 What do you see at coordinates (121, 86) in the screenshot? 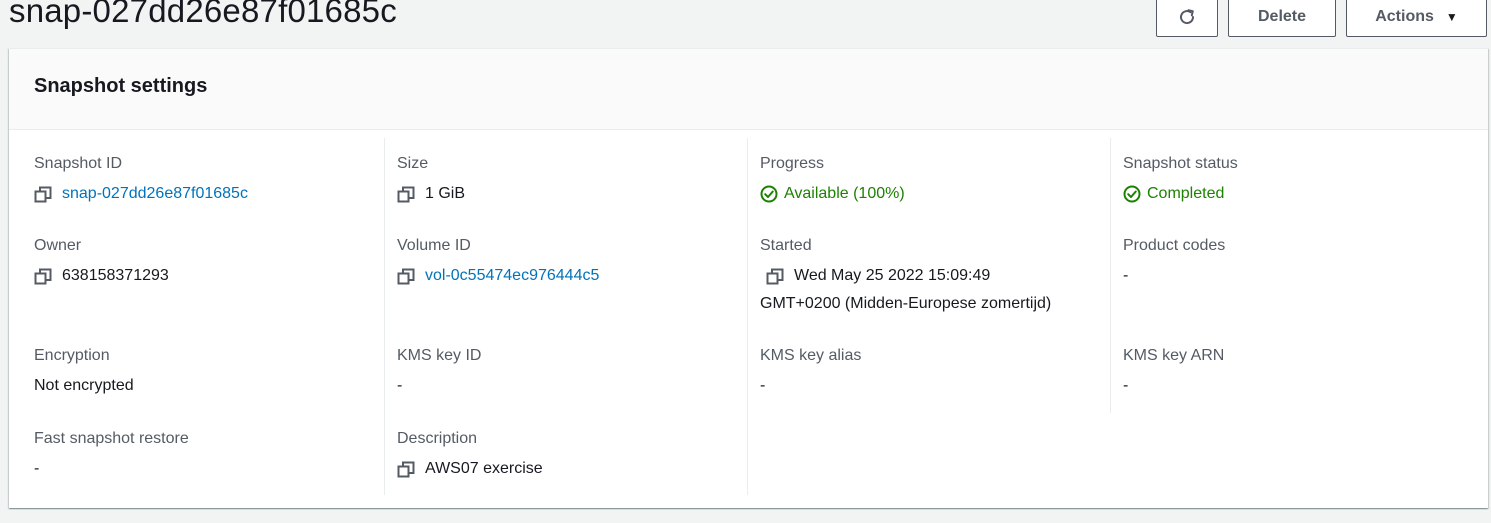
I see `panel-title: Snapshot settings` at bounding box center [121, 86].